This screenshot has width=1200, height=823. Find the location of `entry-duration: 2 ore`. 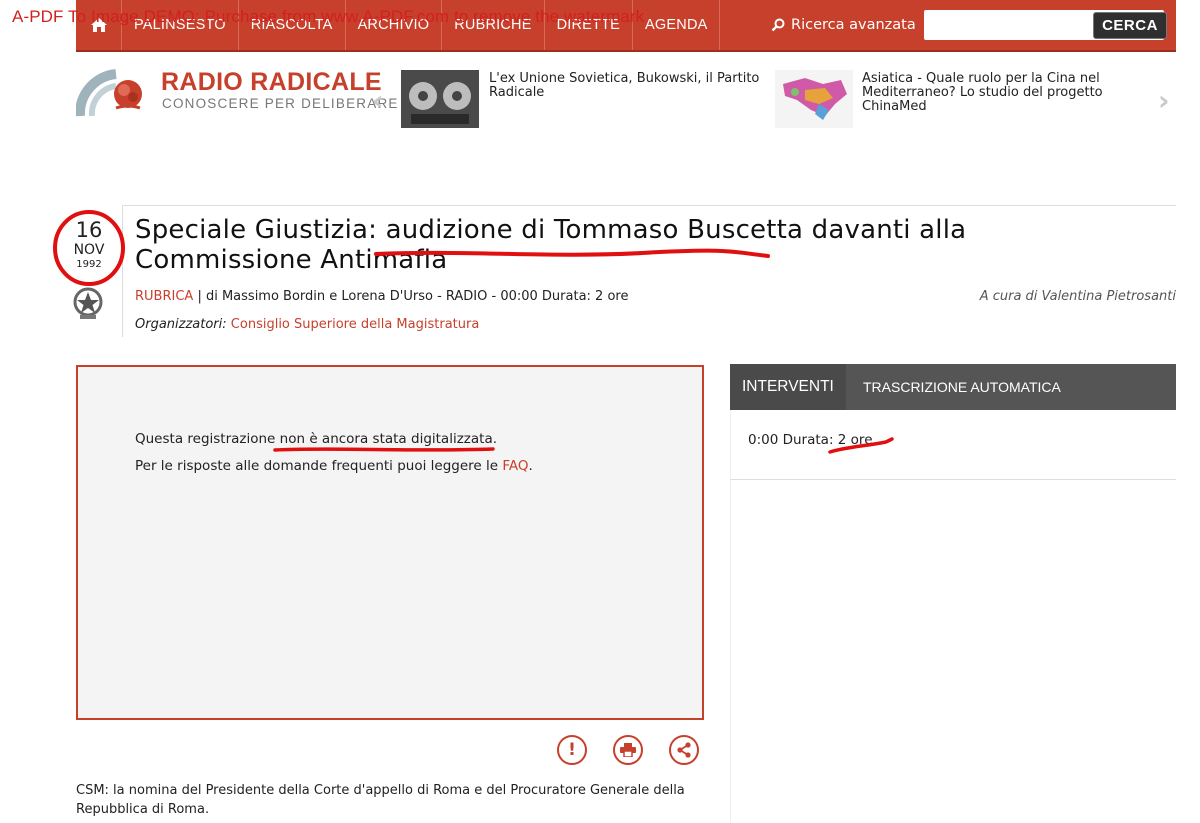

entry-duration: 2 ore is located at coordinates (855, 440).